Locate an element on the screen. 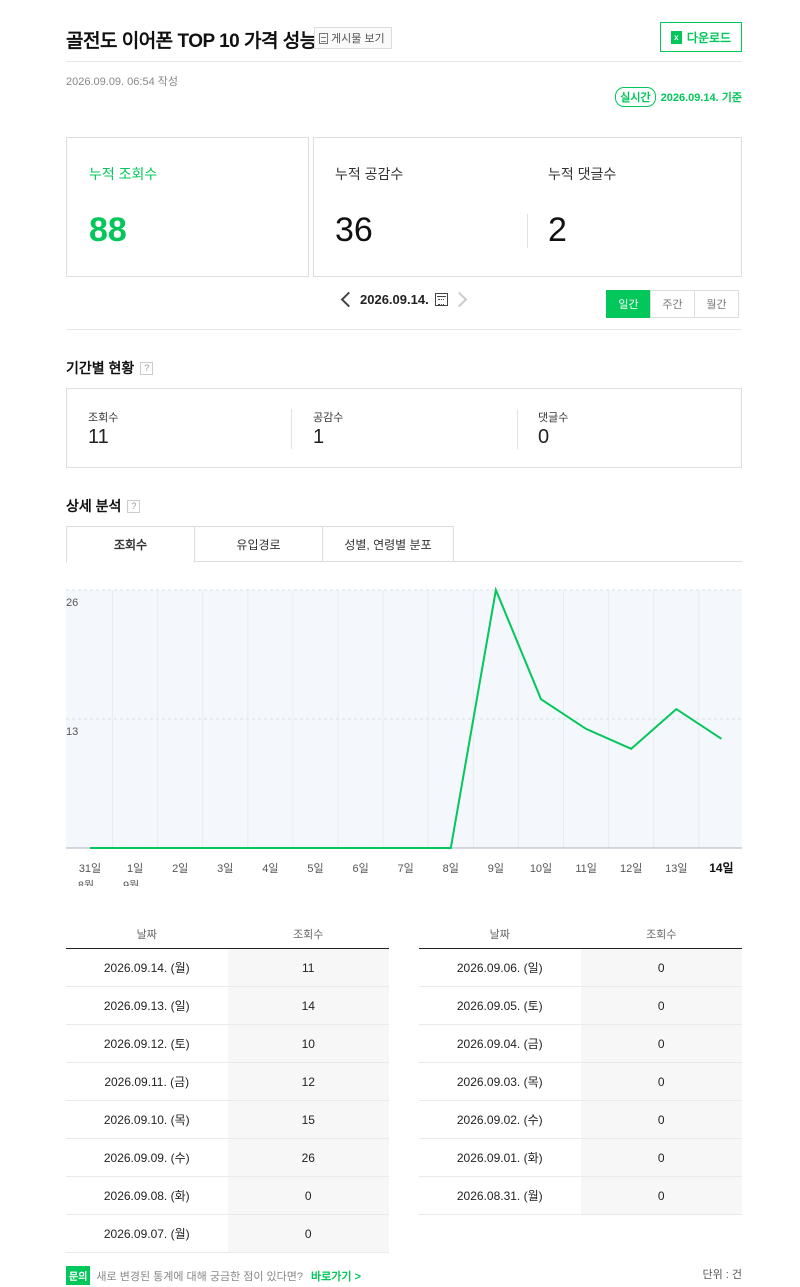  page-title: 골전도 이어폰 TOP 10 가격 성능 is located at coordinates (191, 41).